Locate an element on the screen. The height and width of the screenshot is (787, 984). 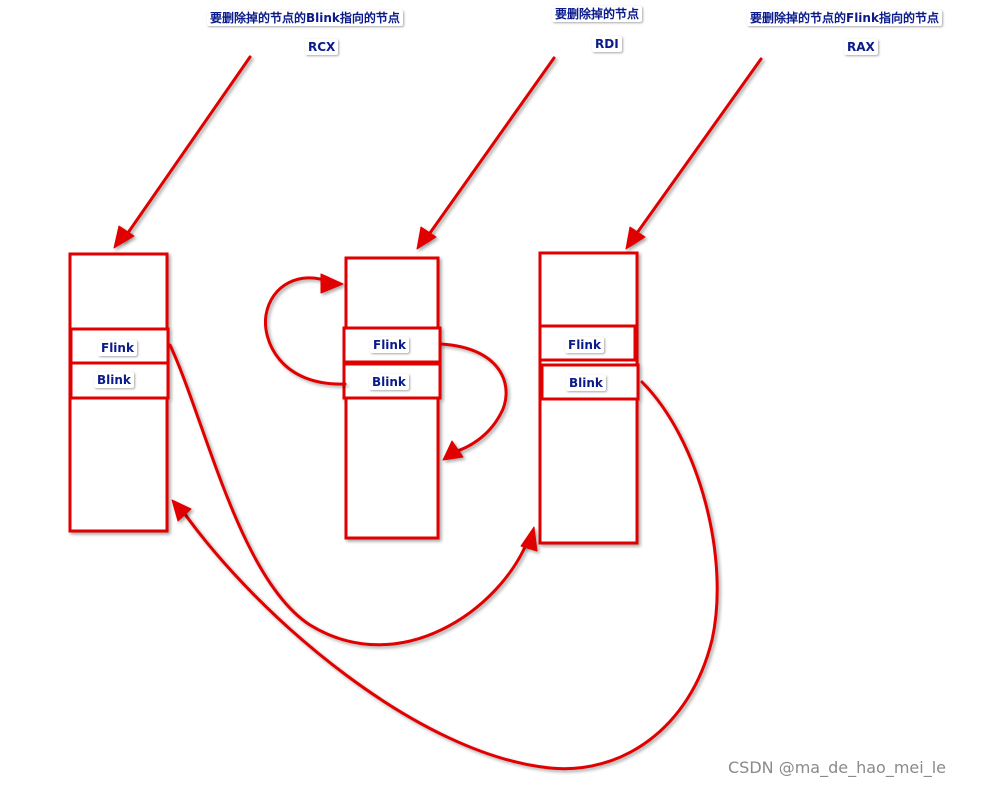
node-rdi-flink-label: Flink is located at coordinates (389, 345).